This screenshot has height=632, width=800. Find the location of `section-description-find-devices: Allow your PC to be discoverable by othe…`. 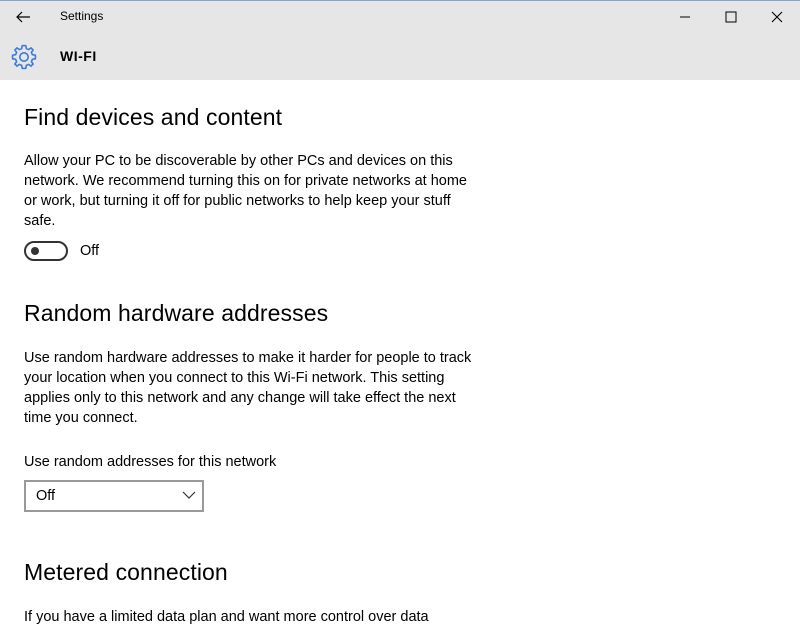

section-description-find-devices: Allow your PC to be discoverable by othe… is located at coordinates (245, 191).